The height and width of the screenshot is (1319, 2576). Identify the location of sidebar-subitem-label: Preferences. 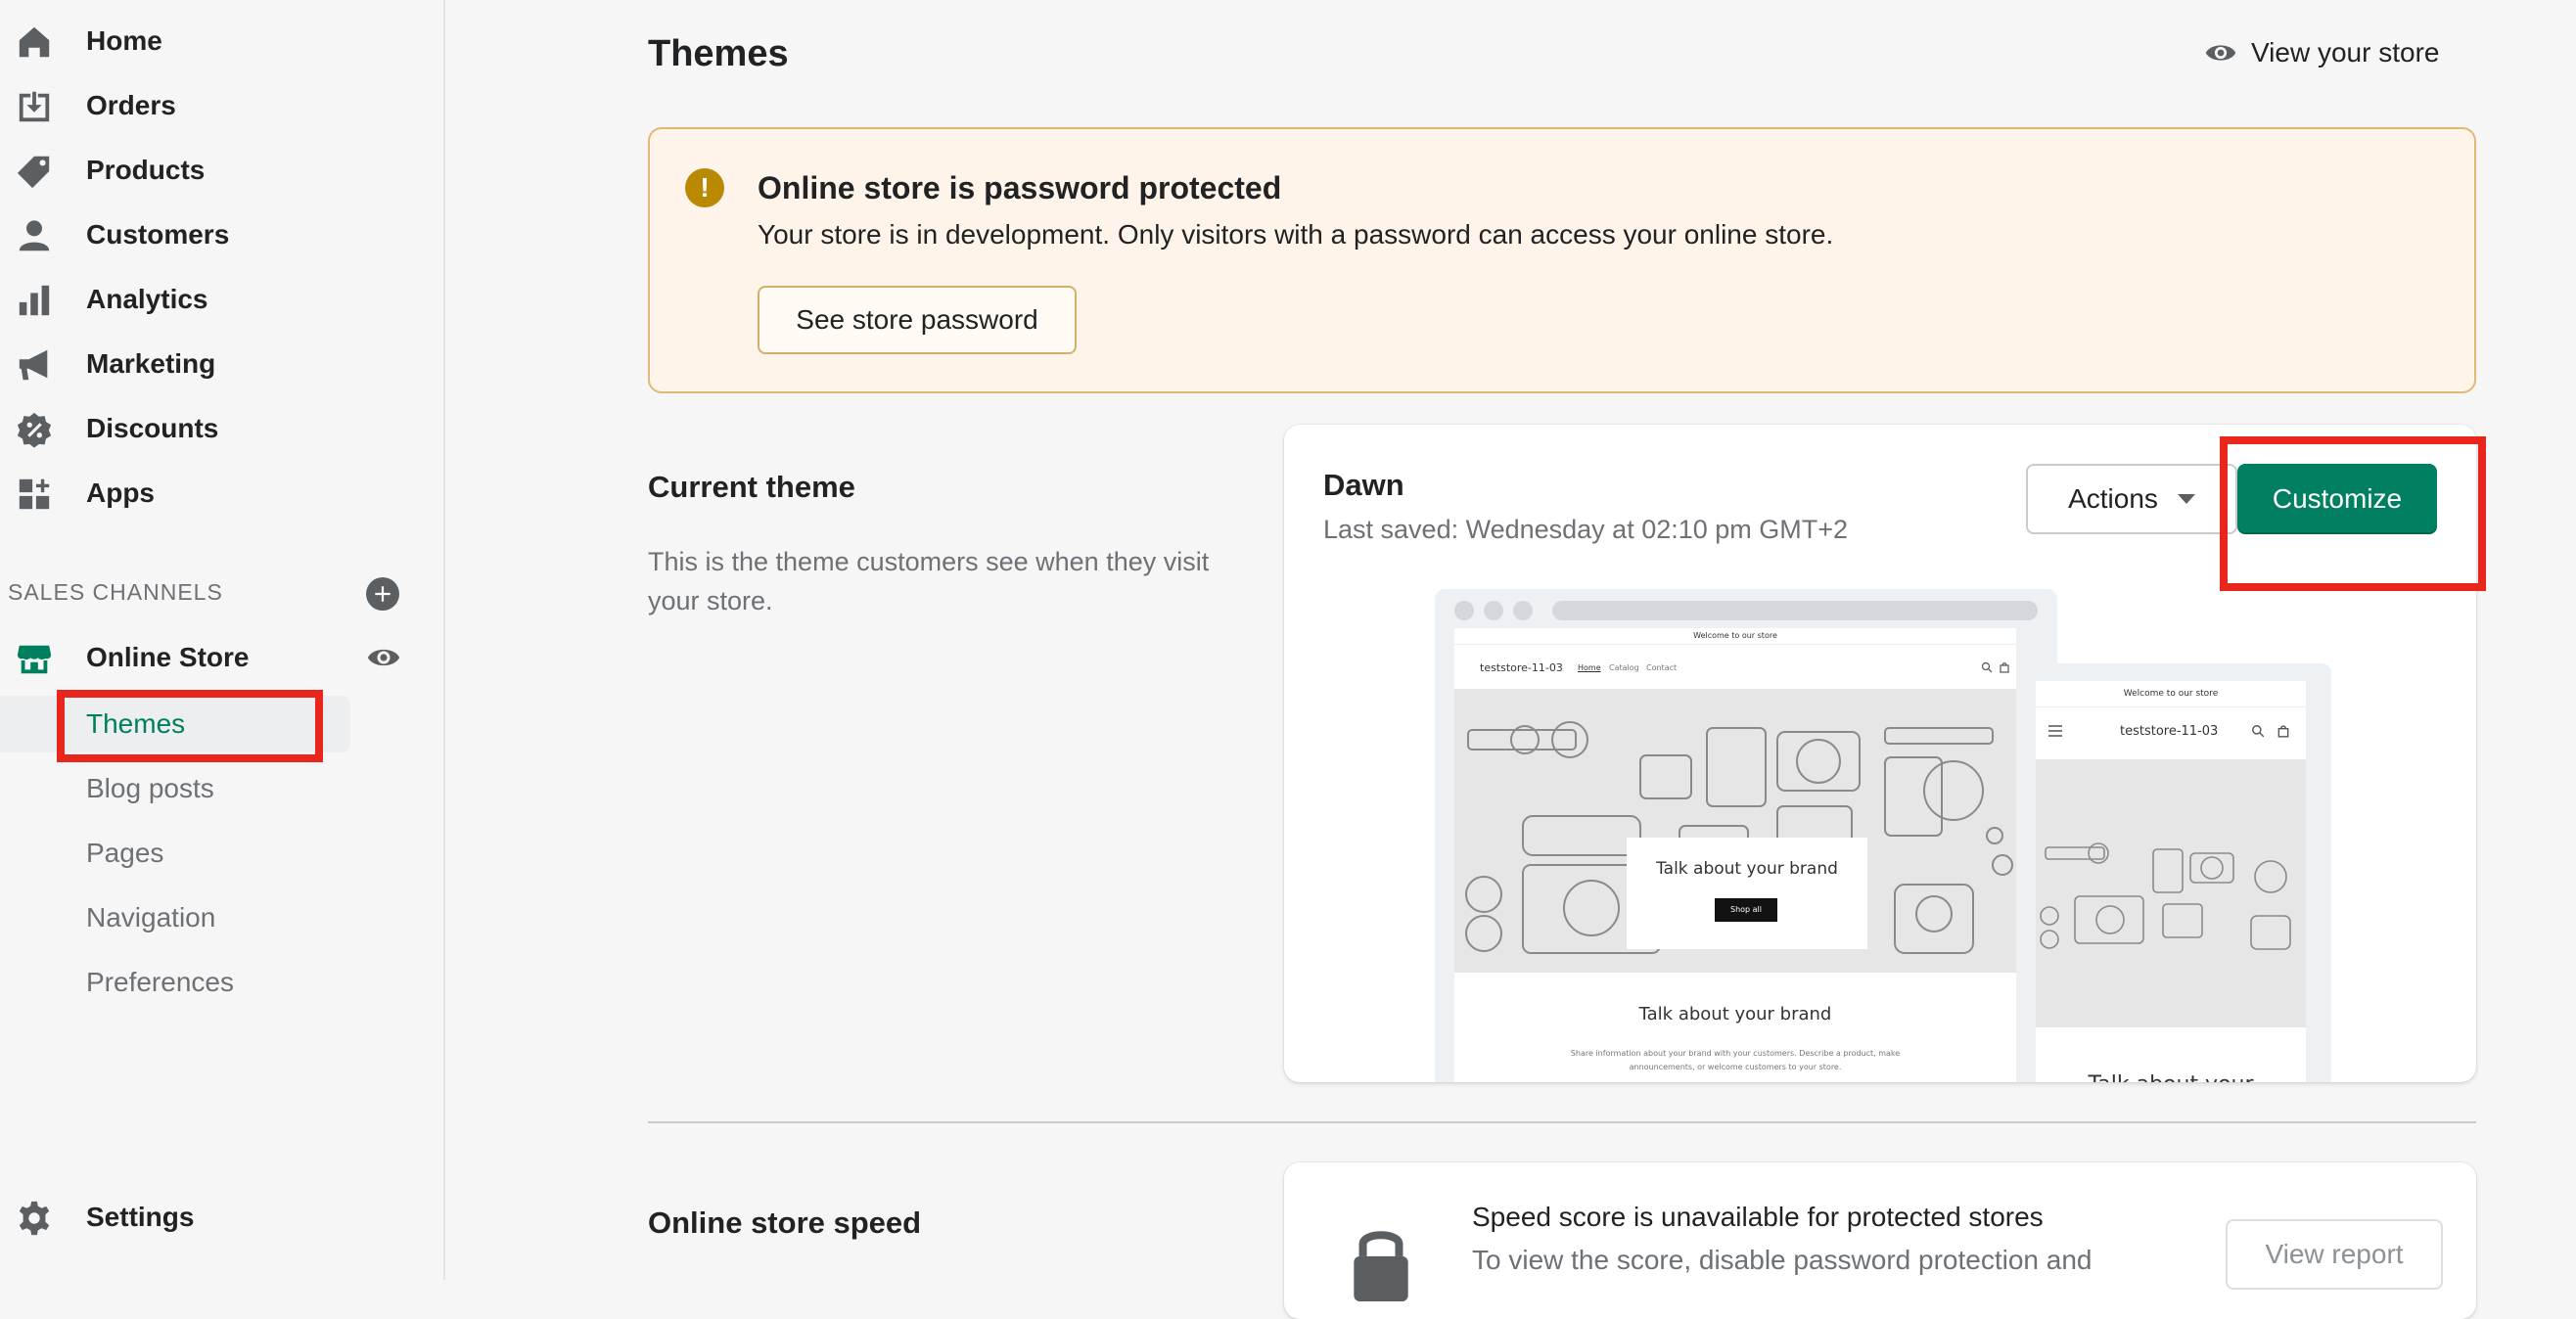
(160, 982).